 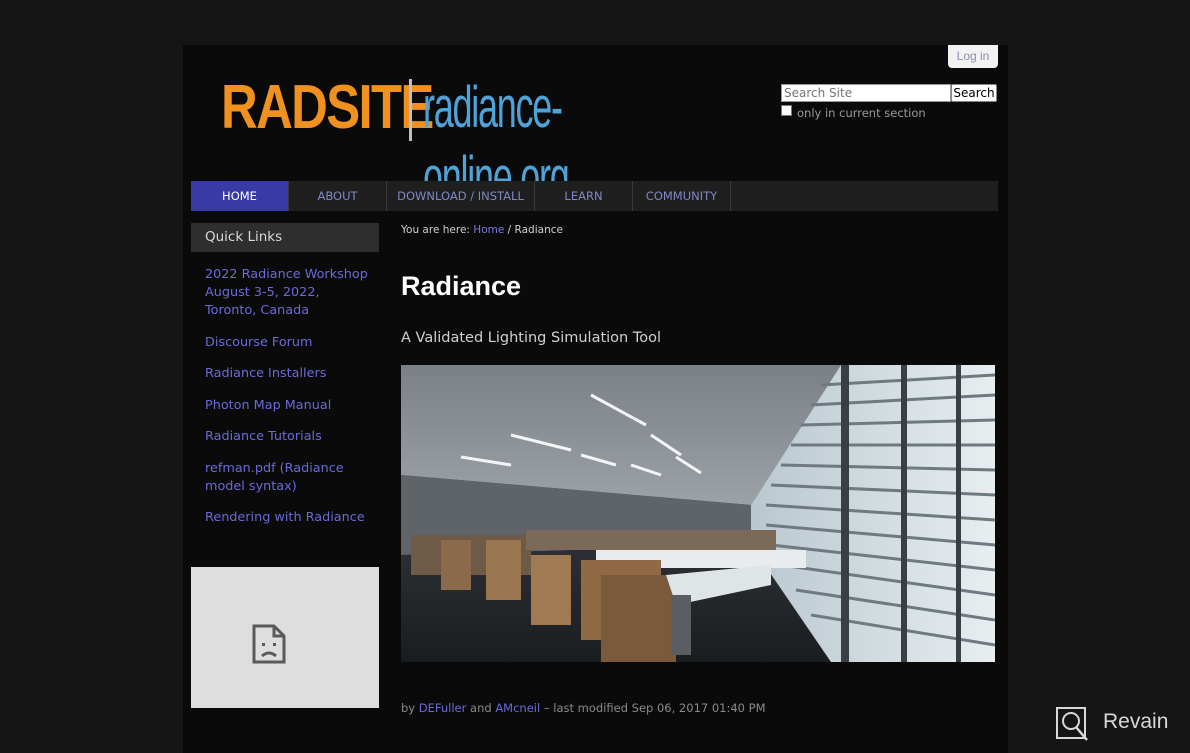 I want to click on breadcrumb-home-link: Home, so click(x=488, y=230).